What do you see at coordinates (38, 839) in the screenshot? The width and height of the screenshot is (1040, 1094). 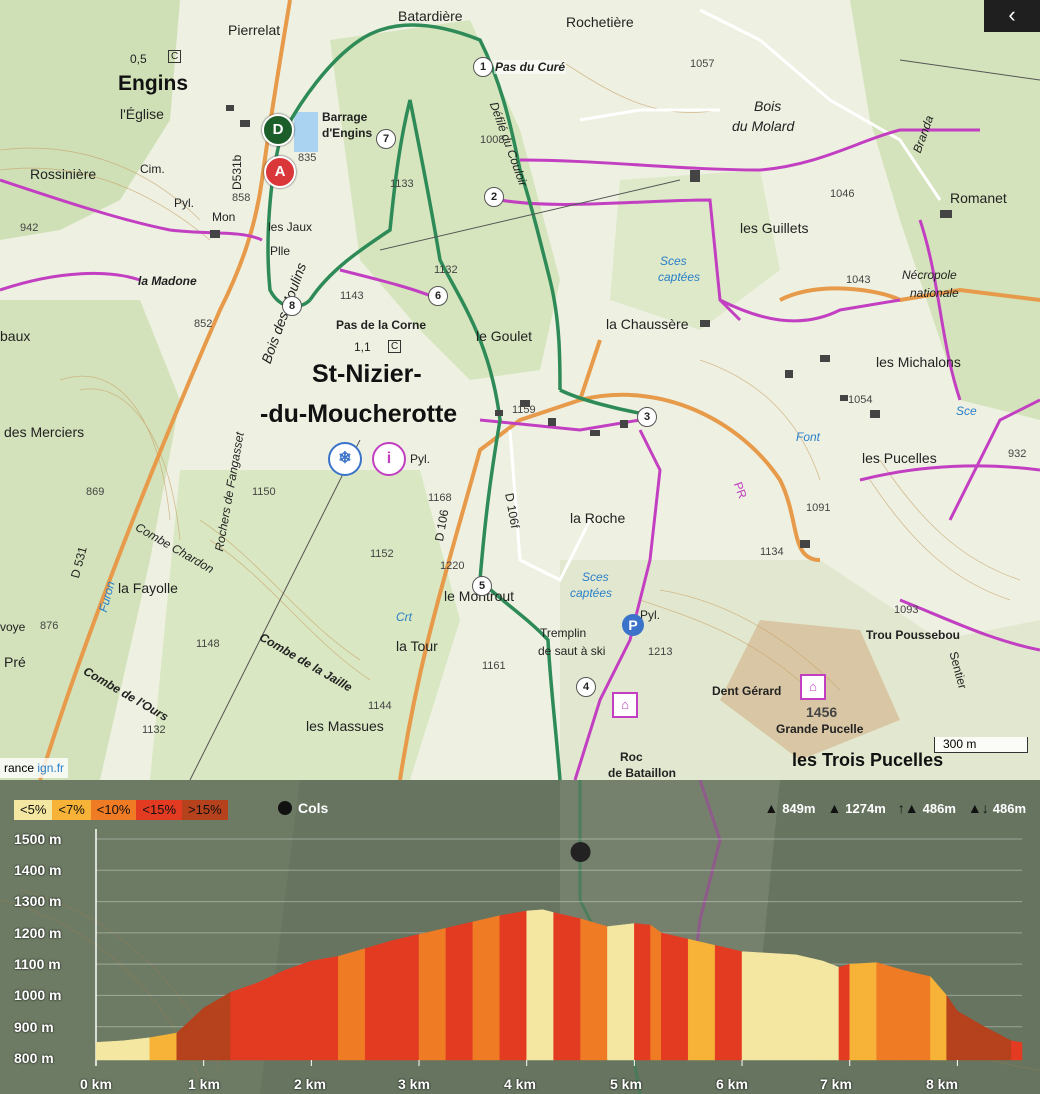 I see `y-tick-label: 1500 m` at bounding box center [38, 839].